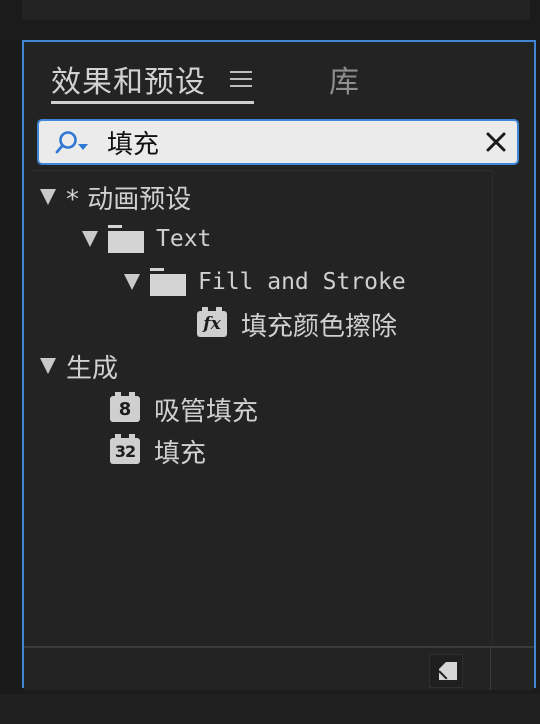 Image resolution: width=540 pixels, height=724 pixels. Describe the element at coordinates (146, 239) in the screenshot. I see `tree-item-text-folder: Text` at that location.